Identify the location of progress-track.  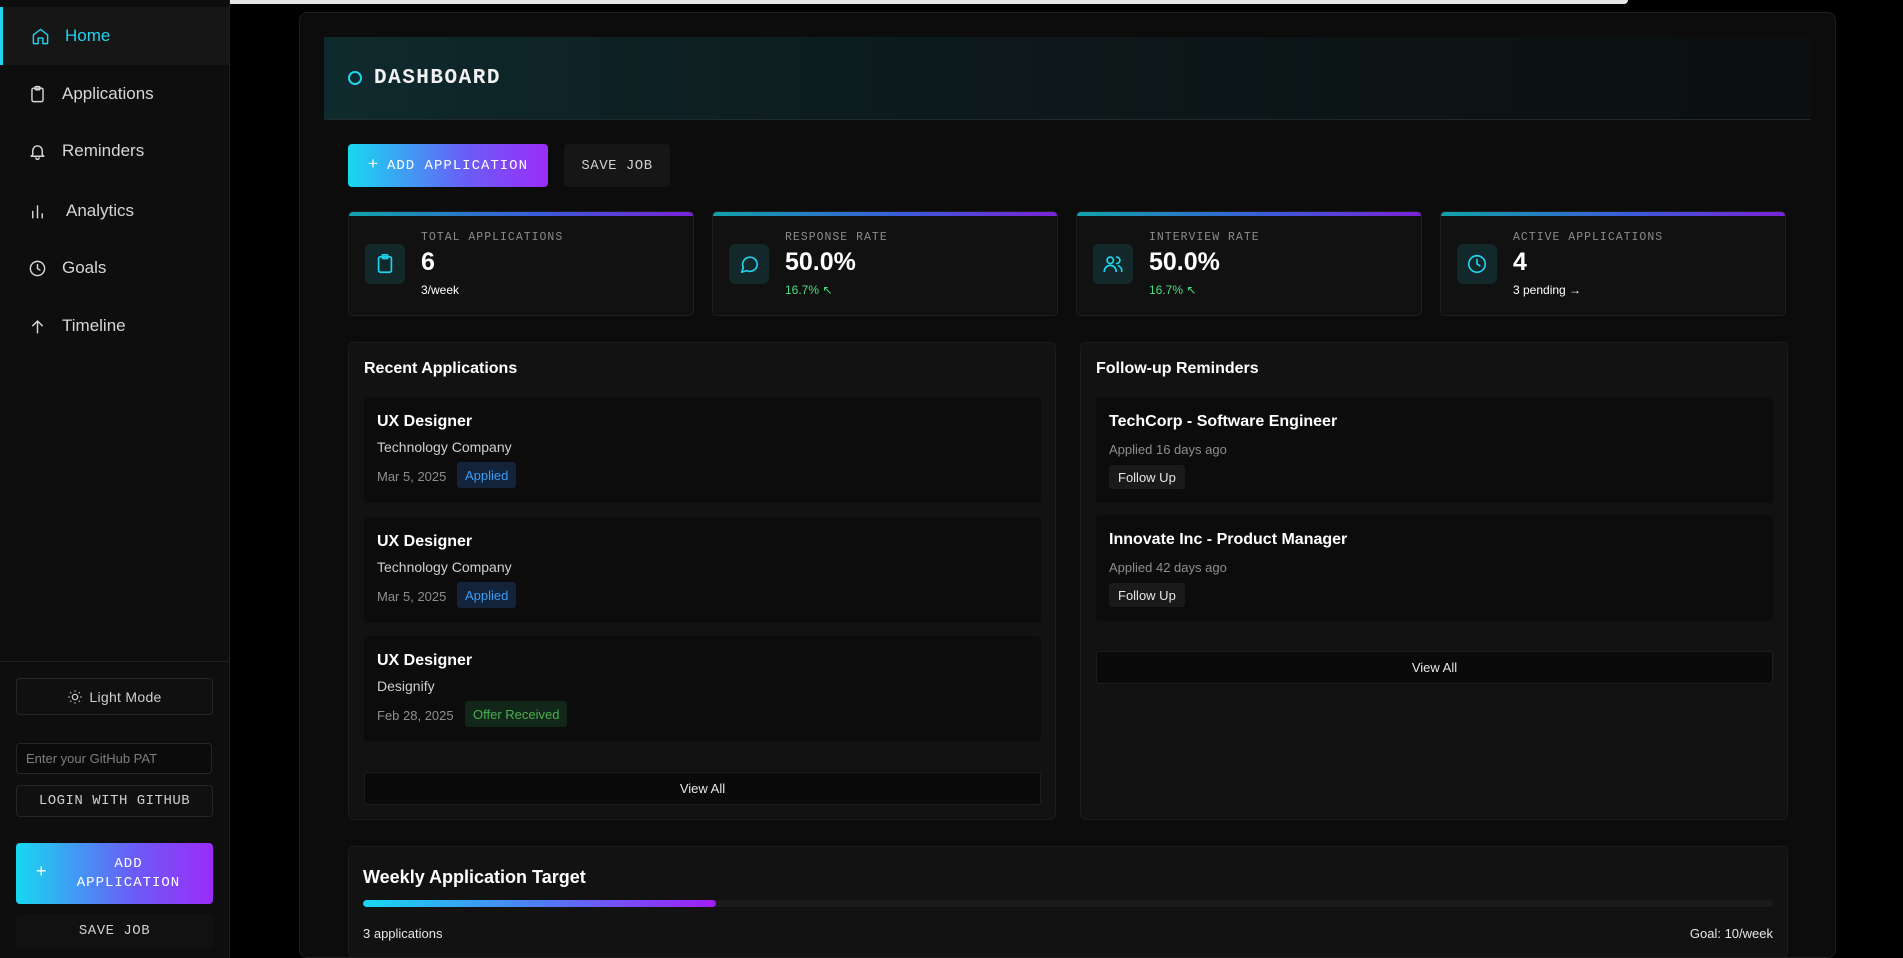
(1068, 903).